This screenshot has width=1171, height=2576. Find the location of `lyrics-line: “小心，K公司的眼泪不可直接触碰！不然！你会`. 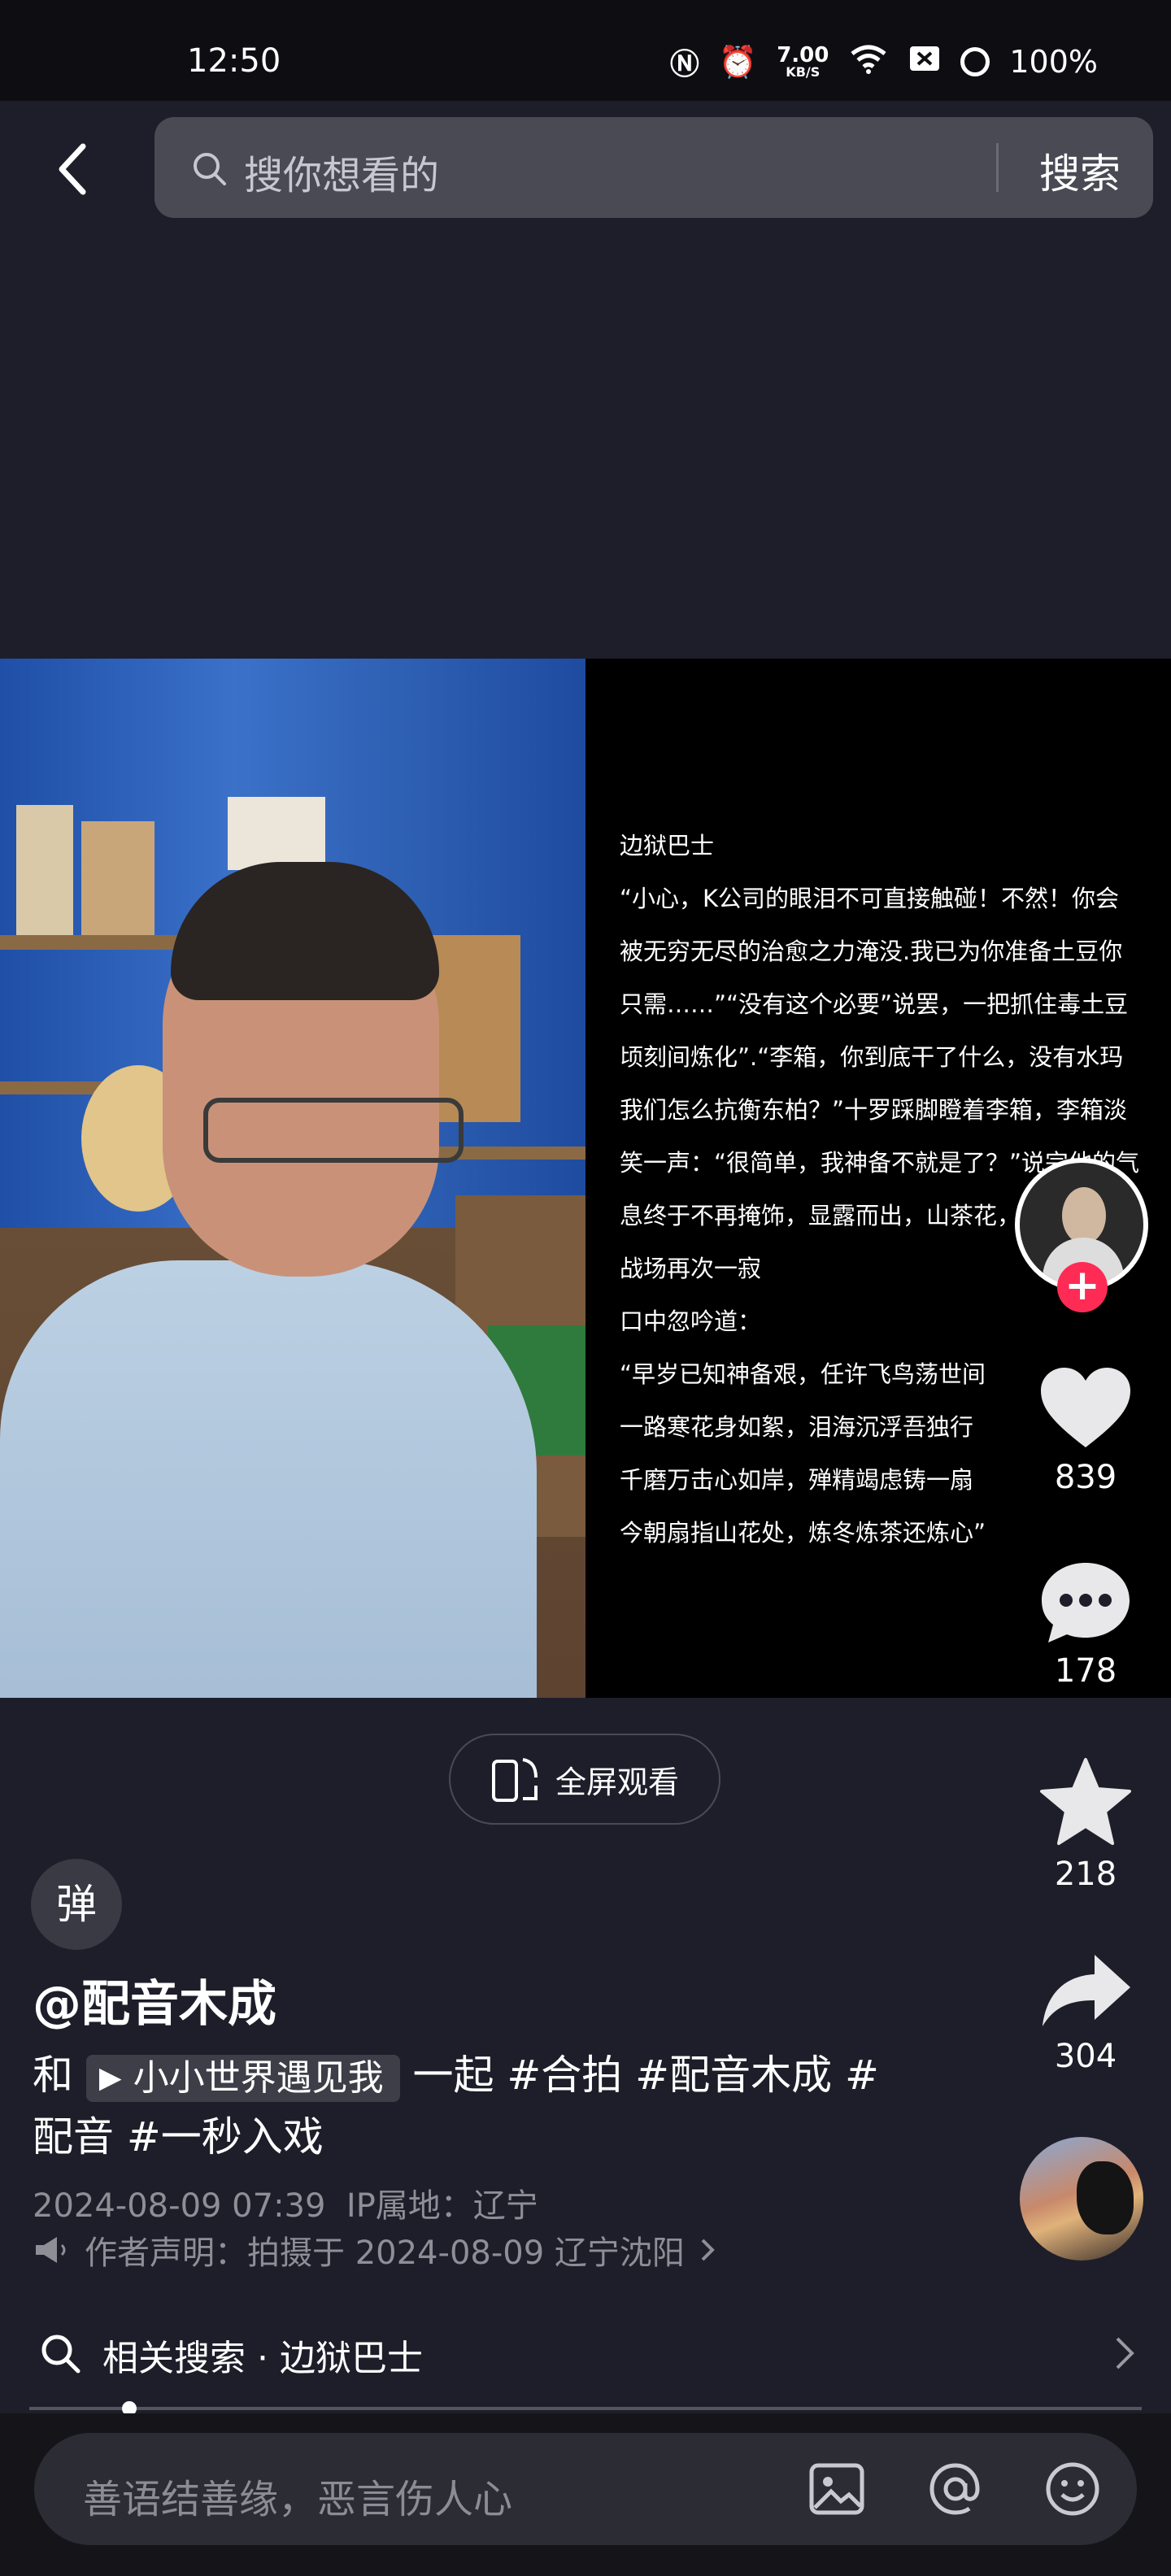

lyrics-line: “小心，K公司的眼泪不可直接触碰！不然！你会 is located at coordinates (870, 899).